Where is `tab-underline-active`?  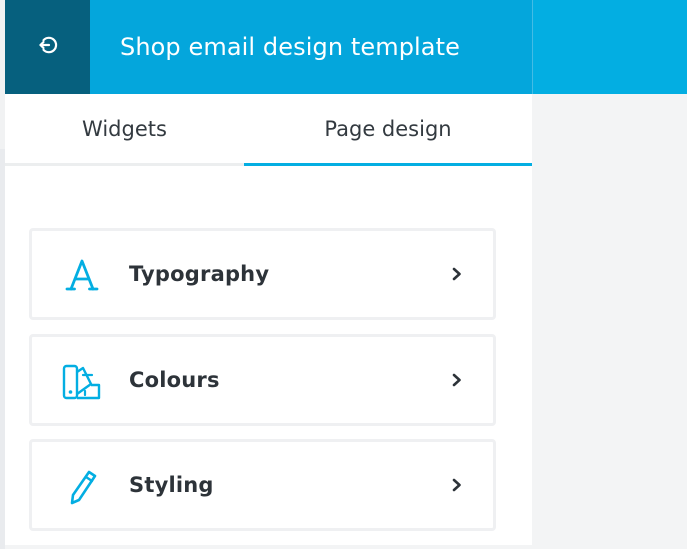
tab-underline-active is located at coordinates (388, 164).